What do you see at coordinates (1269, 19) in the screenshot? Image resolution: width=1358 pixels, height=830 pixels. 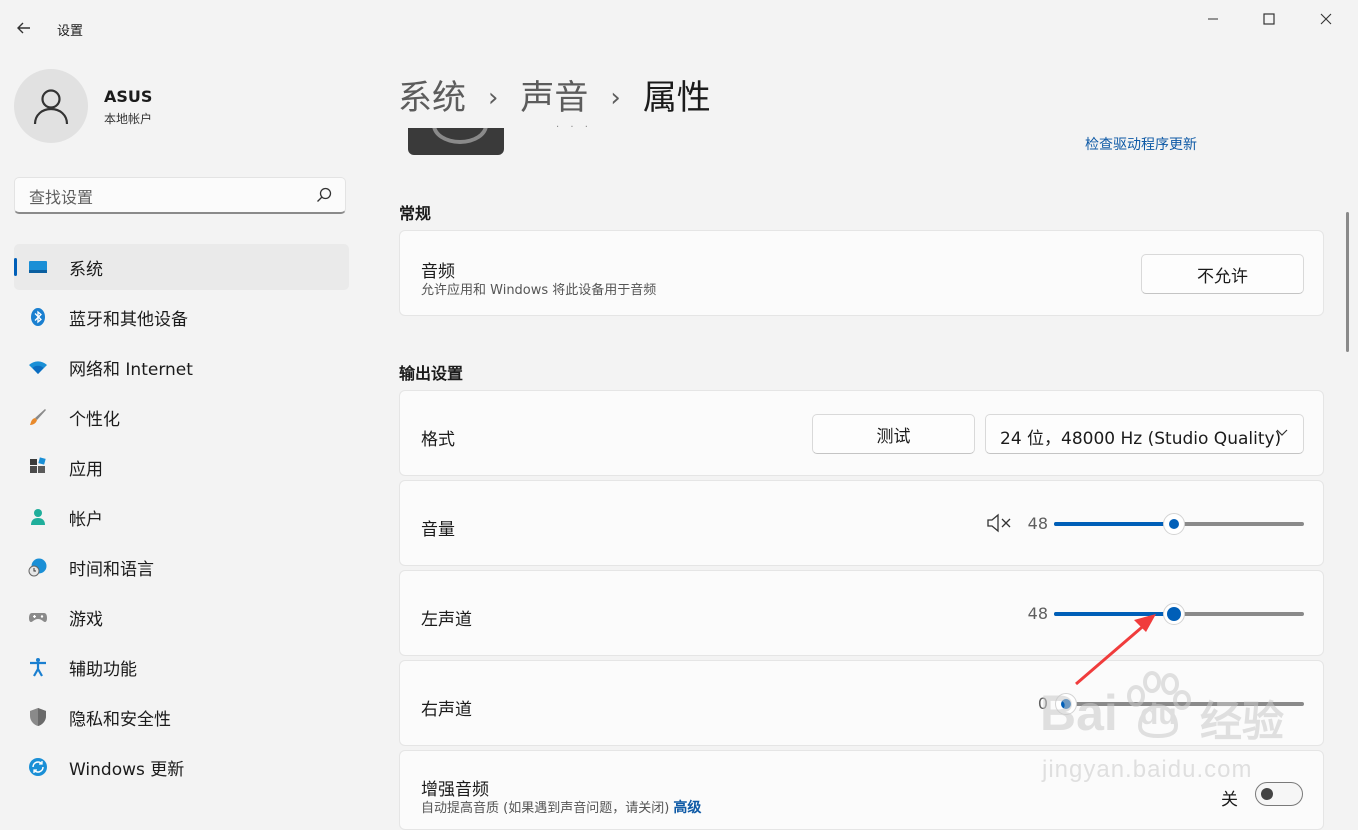 I see `maximize-icon` at bounding box center [1269, 19].